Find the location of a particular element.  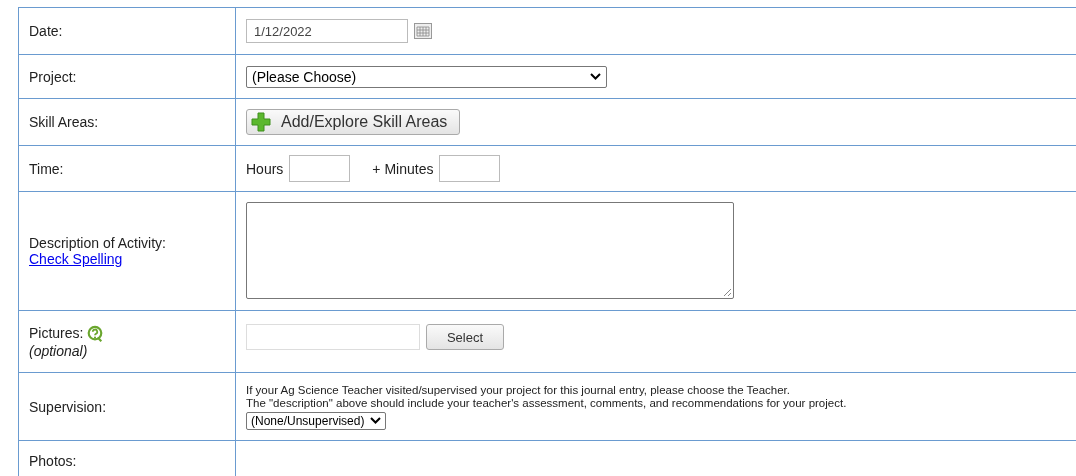

field-label: Pictures: is located at coordinates (56, 332).